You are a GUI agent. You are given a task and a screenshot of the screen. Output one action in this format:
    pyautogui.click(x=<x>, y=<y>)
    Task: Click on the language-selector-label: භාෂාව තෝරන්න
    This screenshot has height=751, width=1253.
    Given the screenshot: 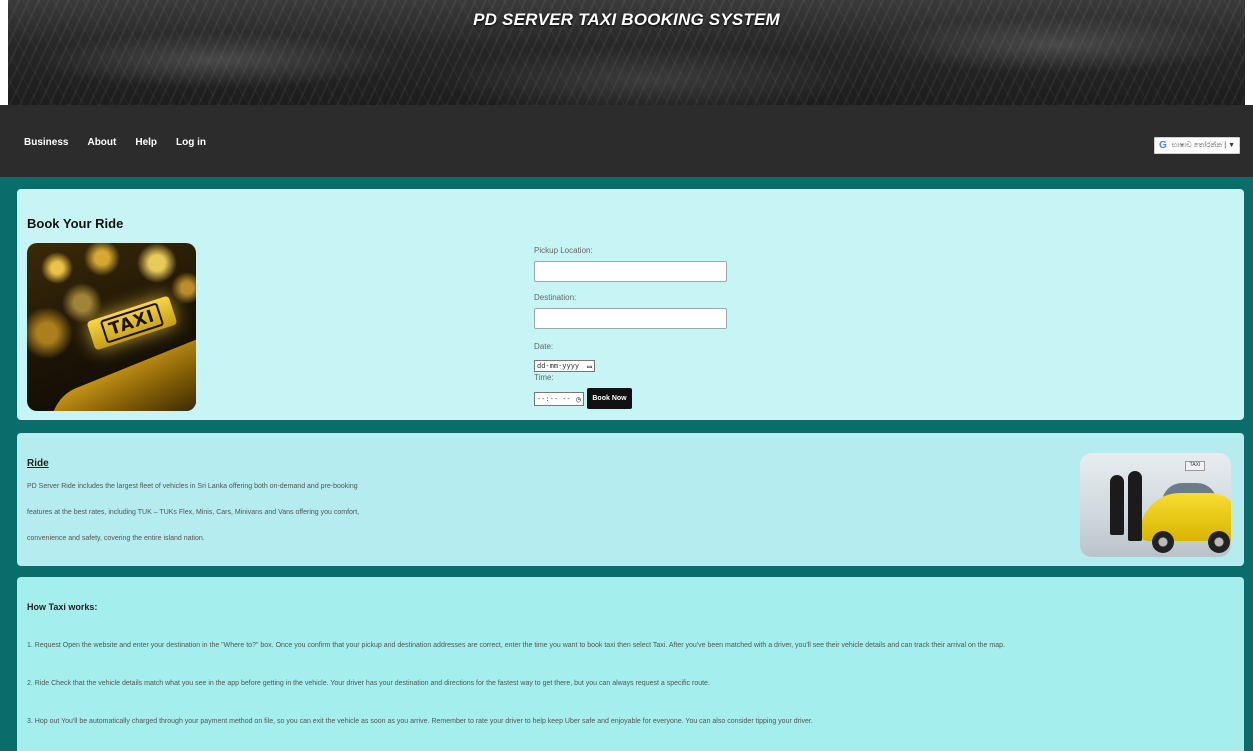 What is the action you would take?
    pyautogui.click(x=1196, y=145)
    